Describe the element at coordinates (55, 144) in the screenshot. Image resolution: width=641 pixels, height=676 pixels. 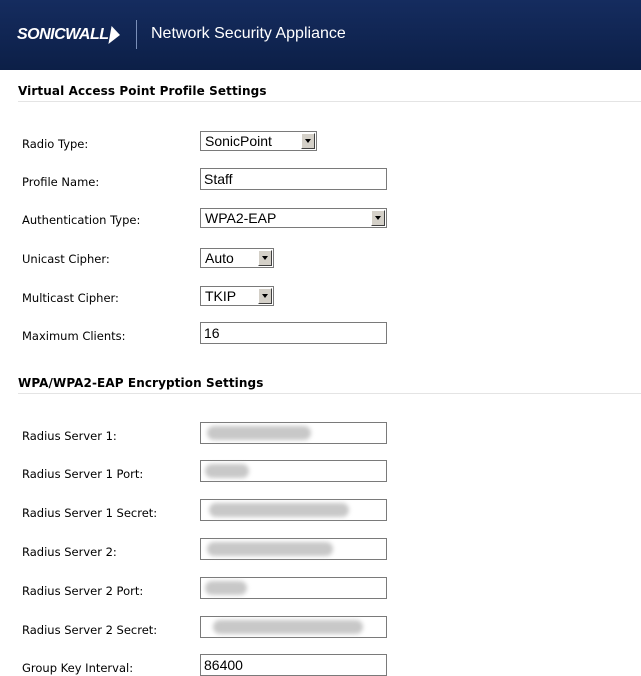
I see `radio-type-label: Radio Type:` at that location.